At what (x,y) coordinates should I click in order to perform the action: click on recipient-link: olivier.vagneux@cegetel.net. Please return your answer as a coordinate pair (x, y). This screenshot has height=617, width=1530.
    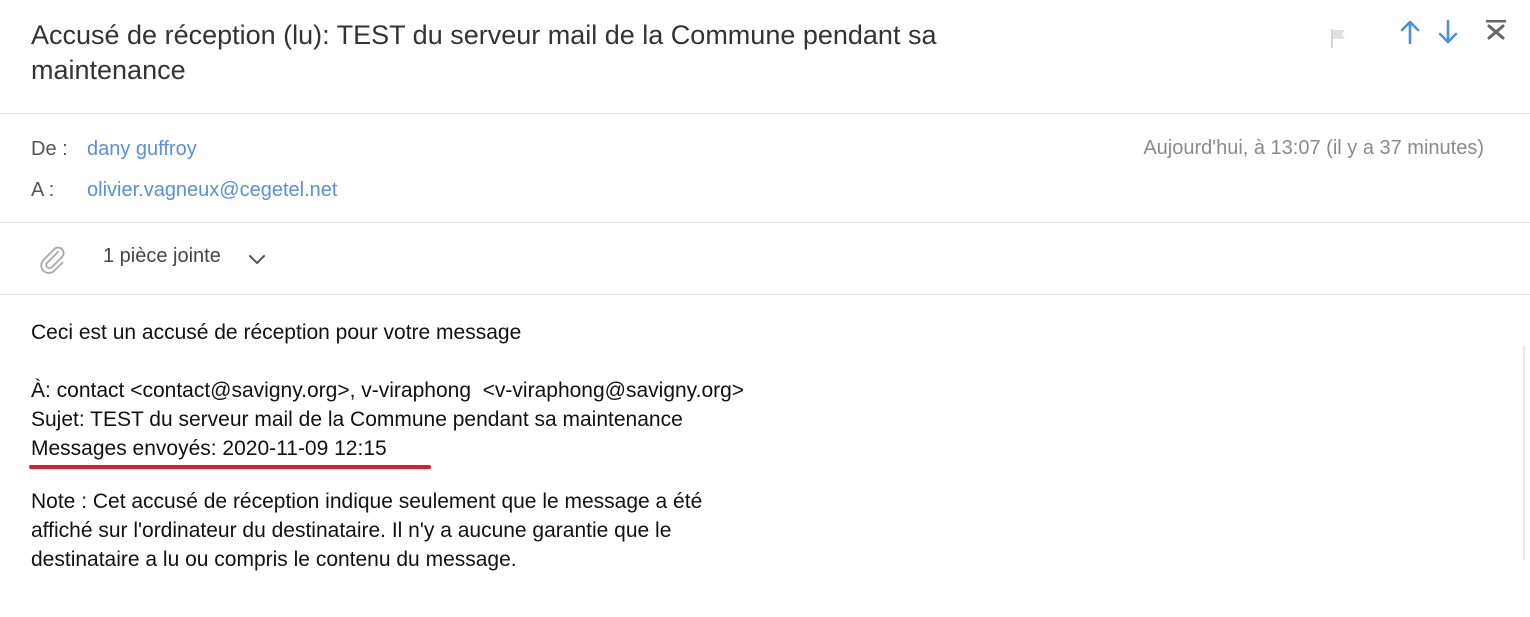
    Looking at the image, I should click on (212, 190).